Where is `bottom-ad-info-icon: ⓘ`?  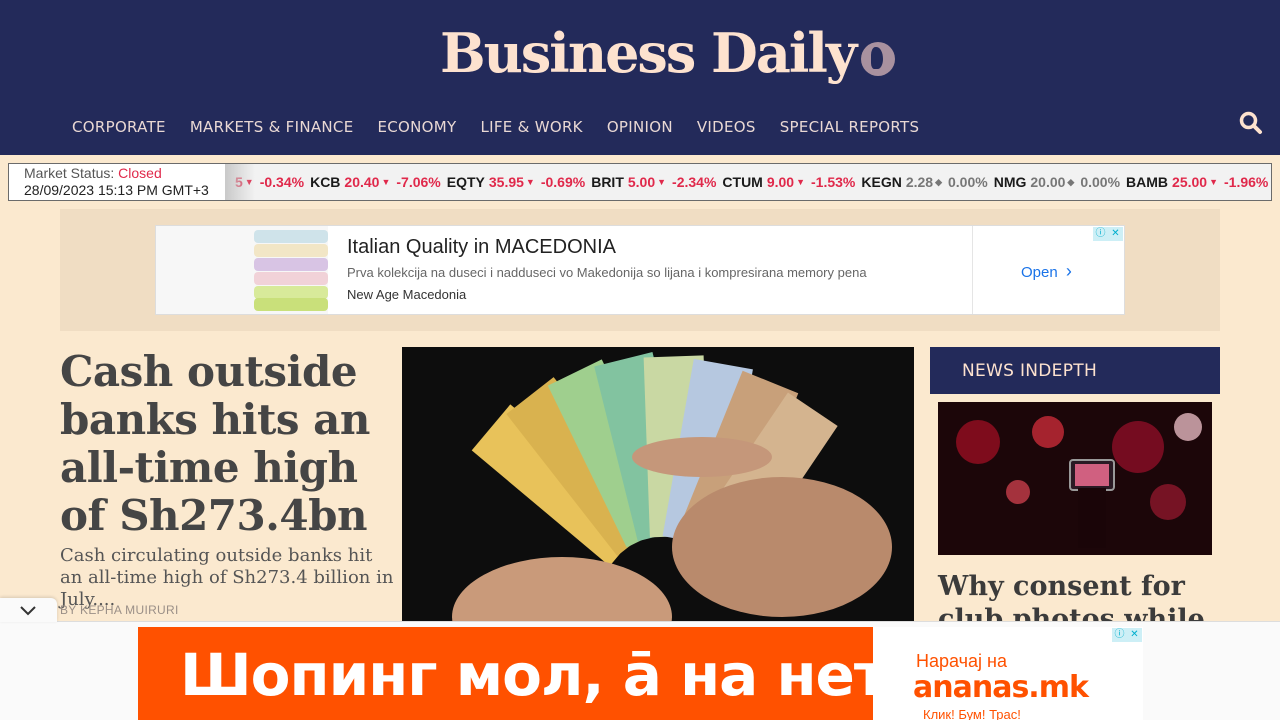
bottom-ad-info-icon: ⓘ is located at coordinates (1119, 635).